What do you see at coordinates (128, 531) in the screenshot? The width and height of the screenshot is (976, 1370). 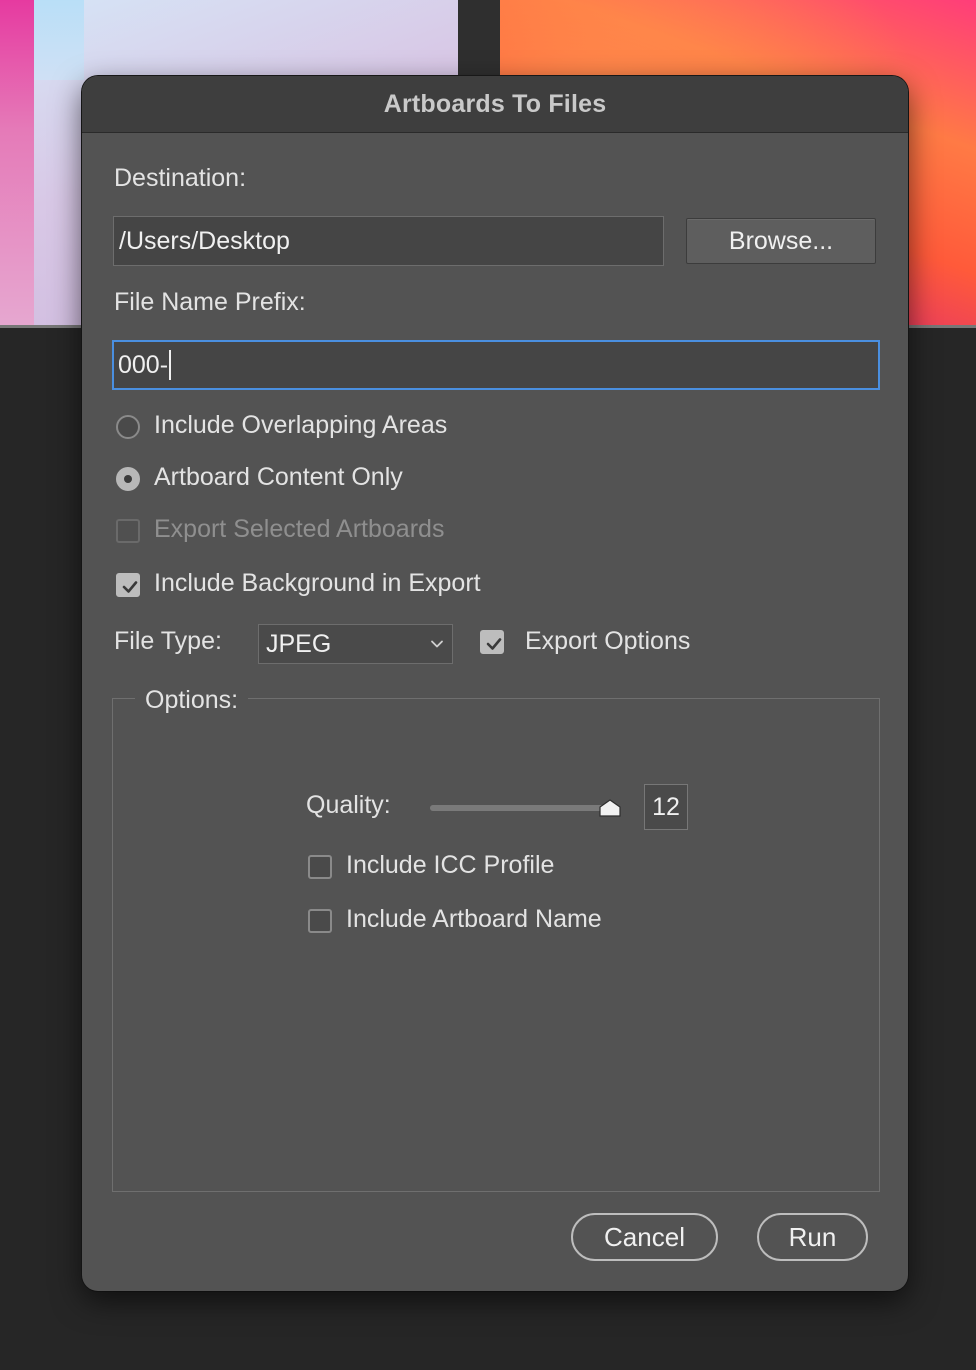 I see `export-selected-artboards-checkbox` at bounding box center [128, 531].